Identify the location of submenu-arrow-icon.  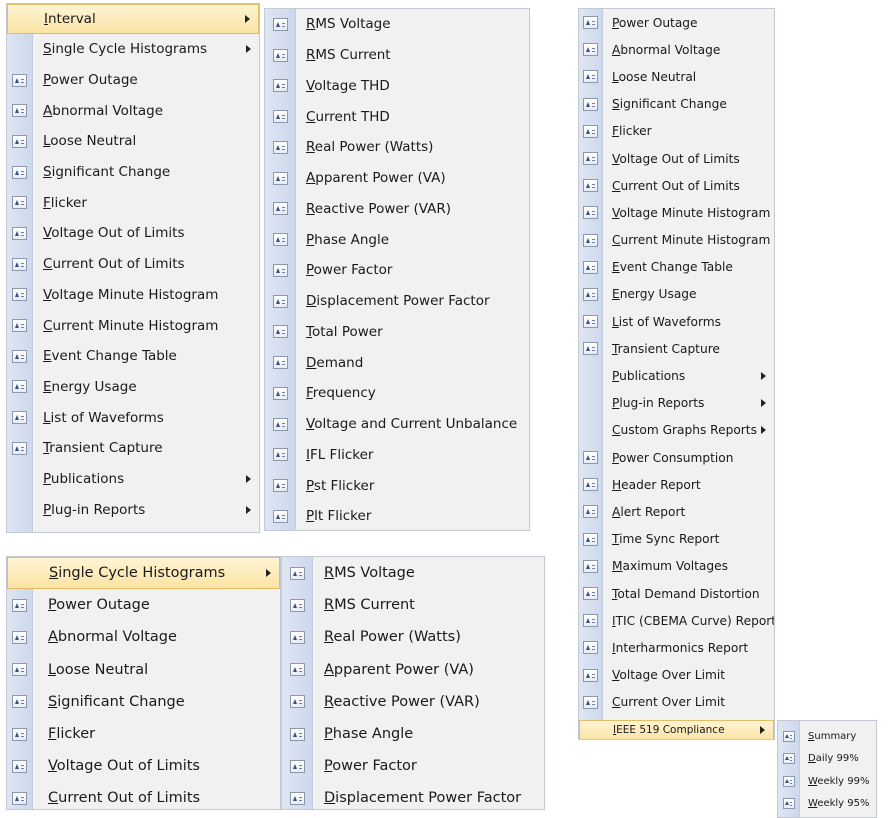
(763, 403).